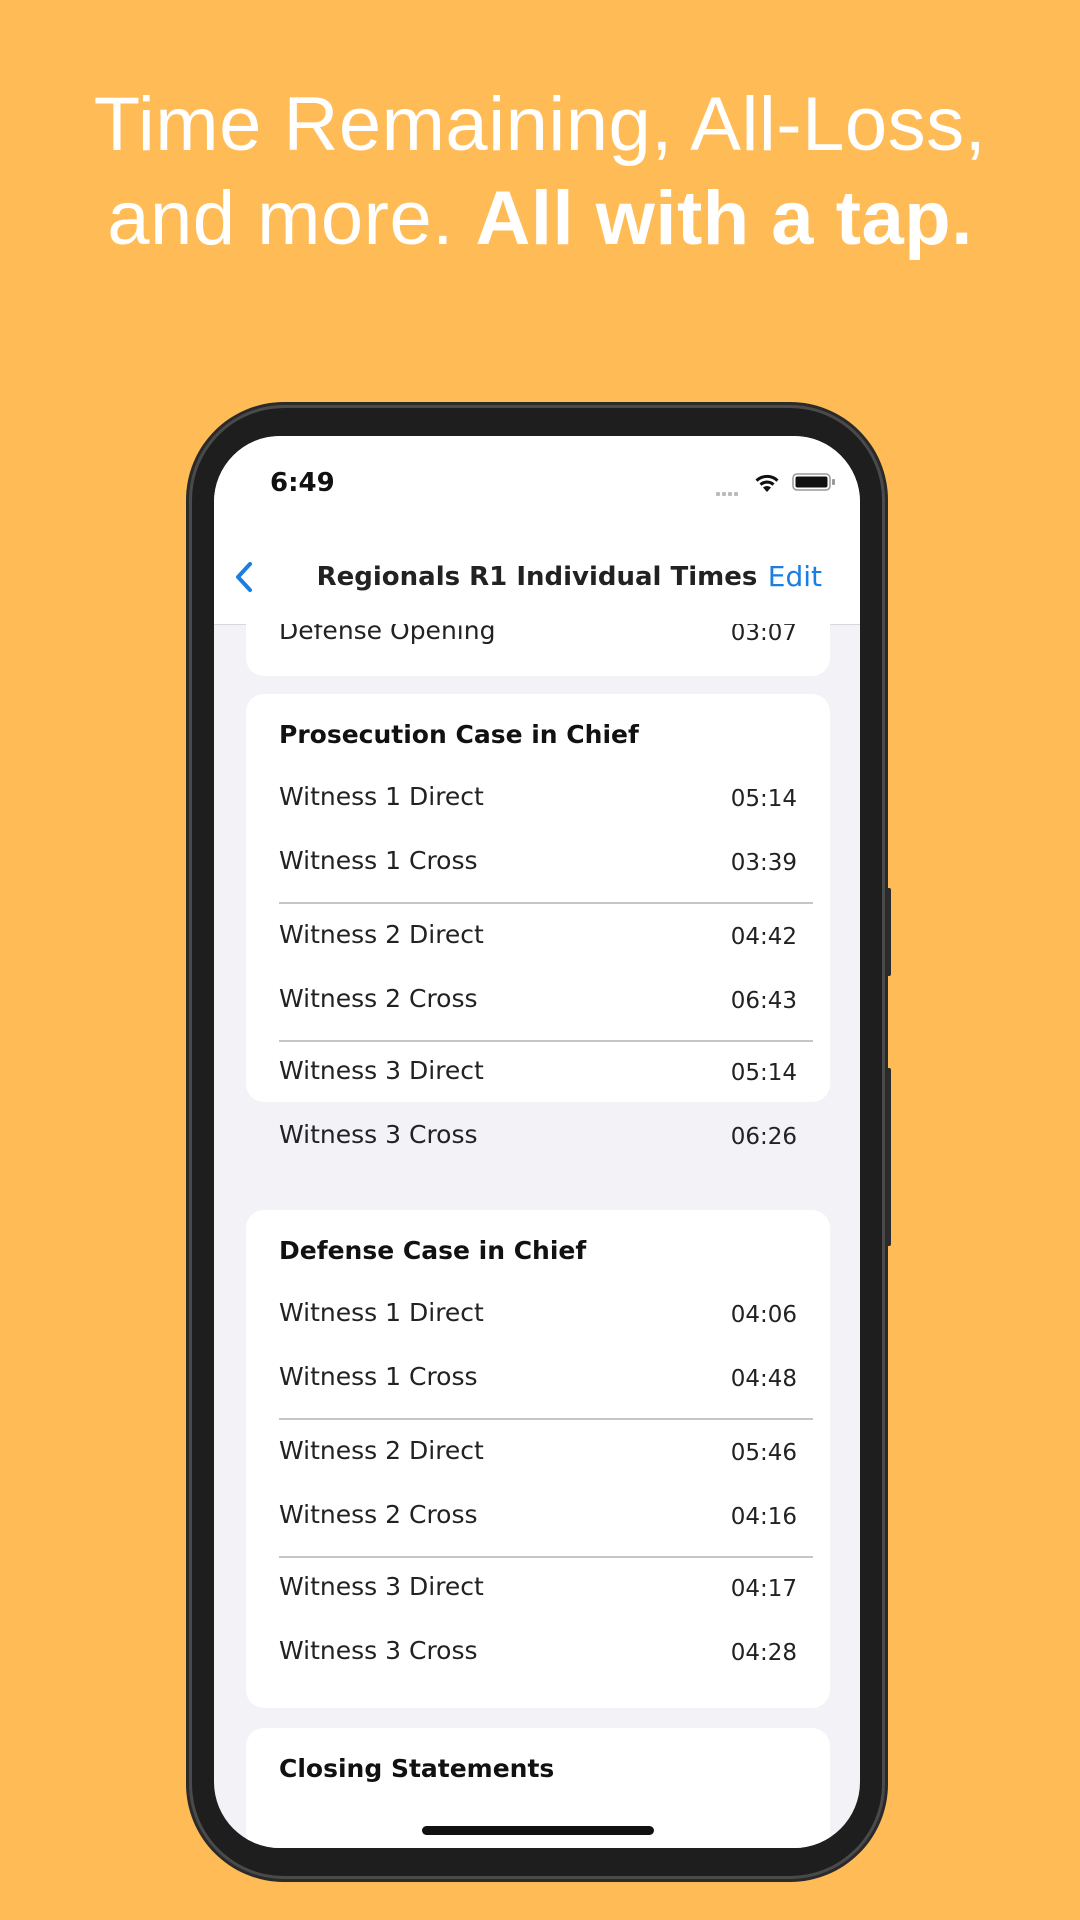  Describe the element at coordinates (763, 1315) in the screenshot. I see `row-time: 04:06` at that location.